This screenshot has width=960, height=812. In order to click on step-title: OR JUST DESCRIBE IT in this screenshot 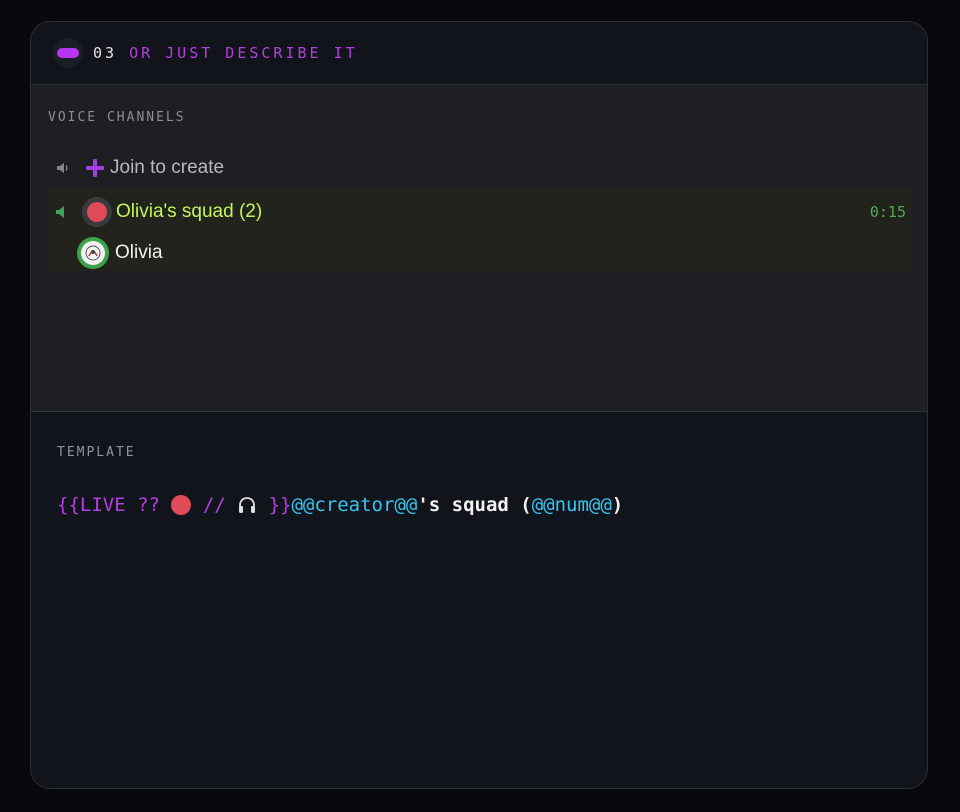, I will do `click(243, 53)`.